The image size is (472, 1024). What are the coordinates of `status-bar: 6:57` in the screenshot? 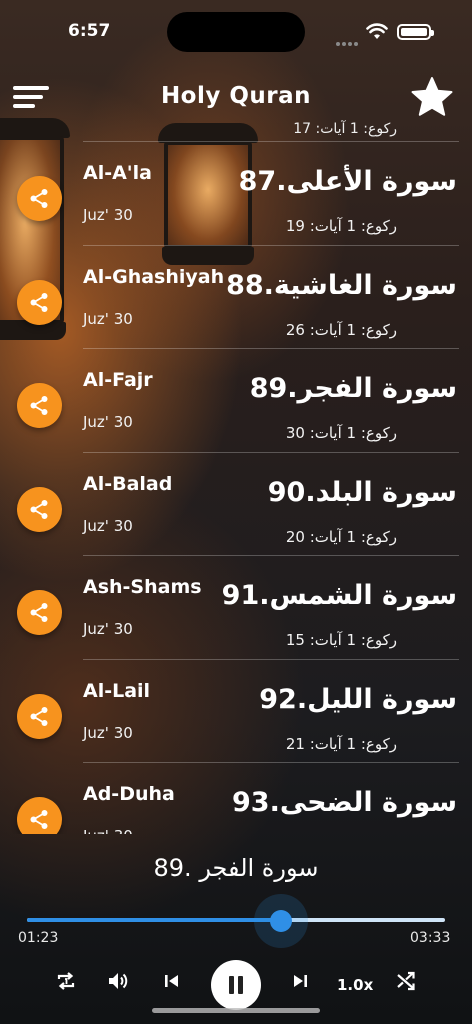 It's located at (236, 30).